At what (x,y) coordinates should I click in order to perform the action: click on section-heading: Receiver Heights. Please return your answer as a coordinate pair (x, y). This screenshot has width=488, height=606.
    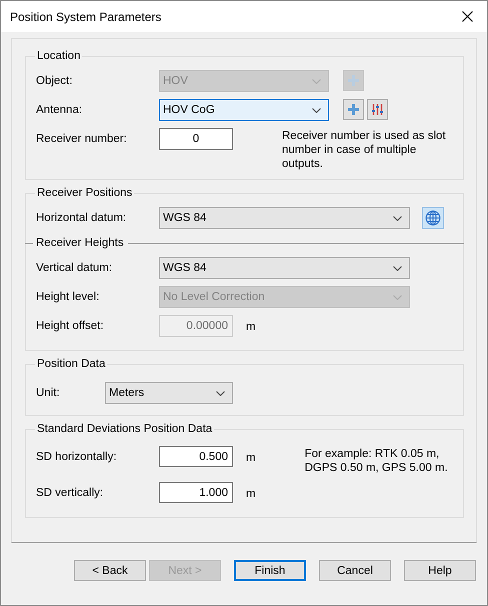
    Looking at the image, I should click on (80, 243).